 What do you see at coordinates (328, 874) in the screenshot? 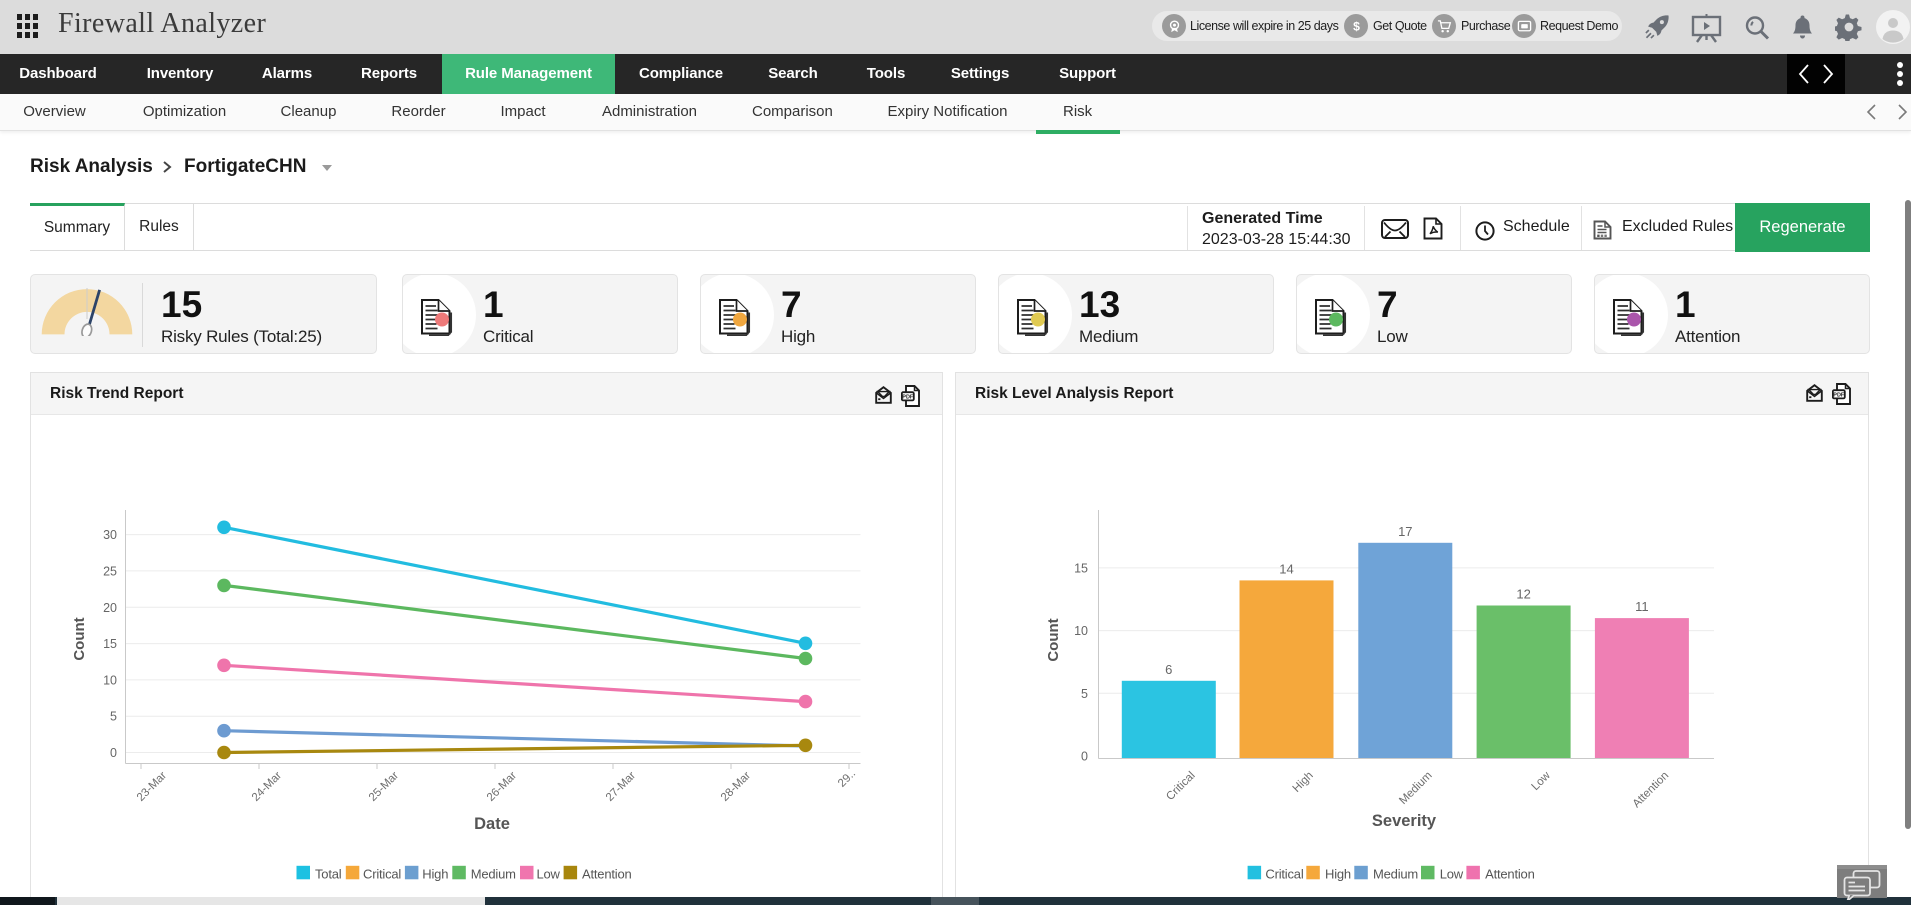
I see `svg-text: Total` at bounding box center [328, 874].